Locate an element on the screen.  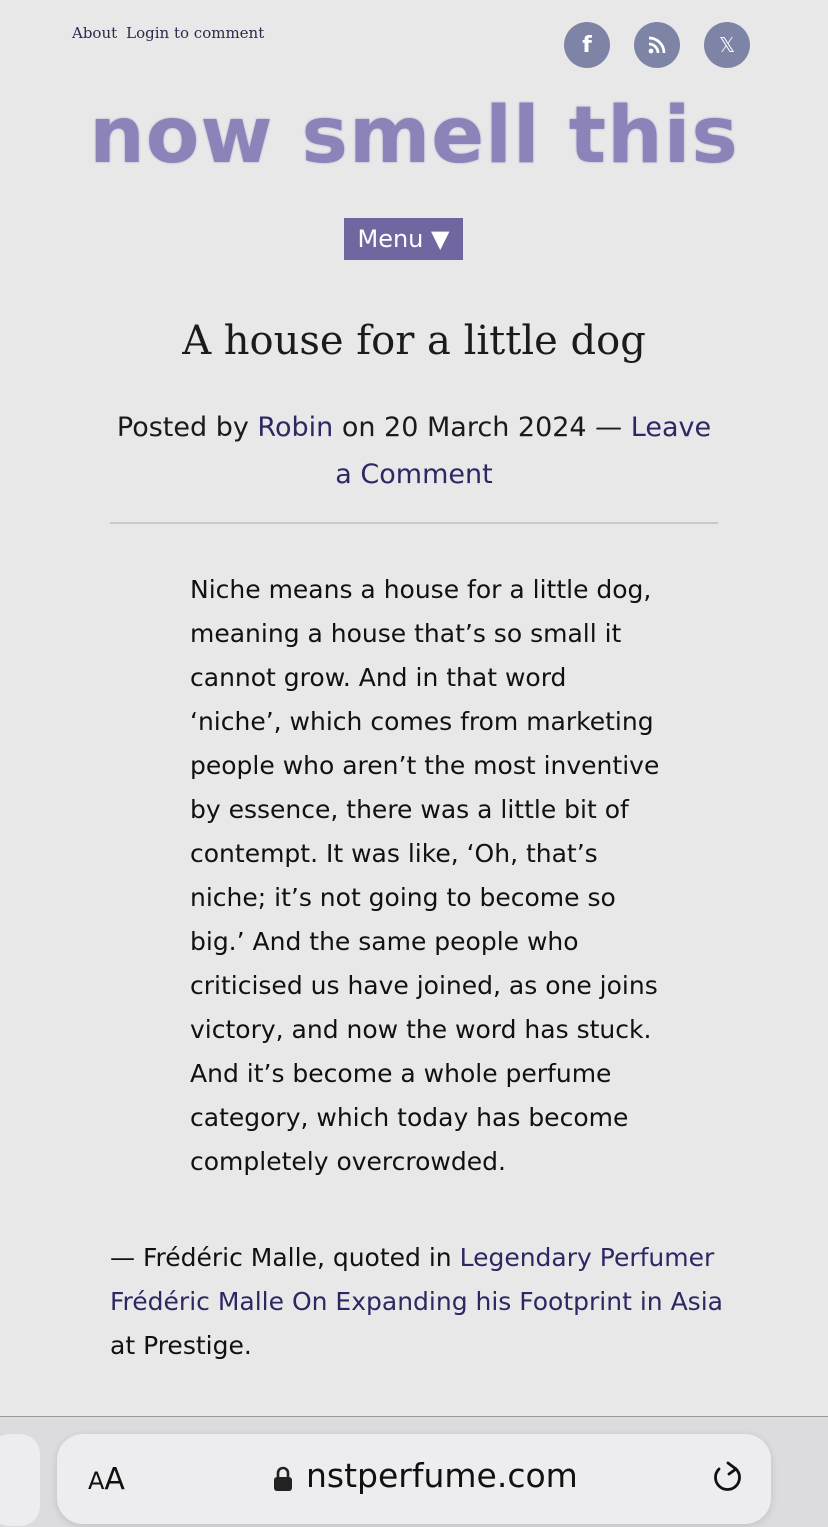
url-domain: nstperfume.com is located at coordinates (442, 1475).